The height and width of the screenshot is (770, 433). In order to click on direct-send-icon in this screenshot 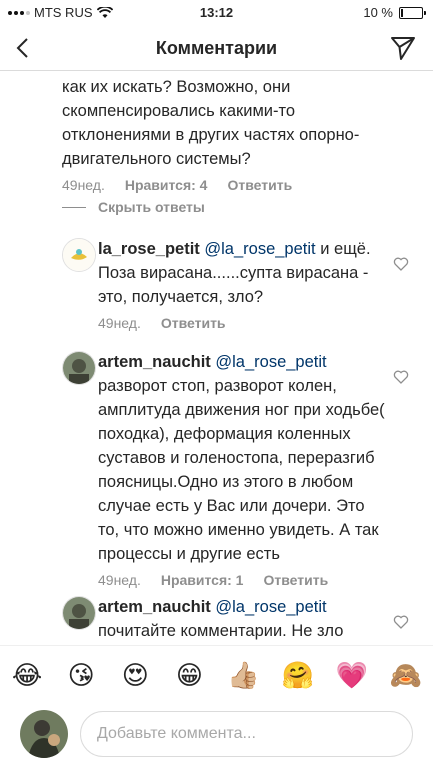, I will do `click(403, 48)`.